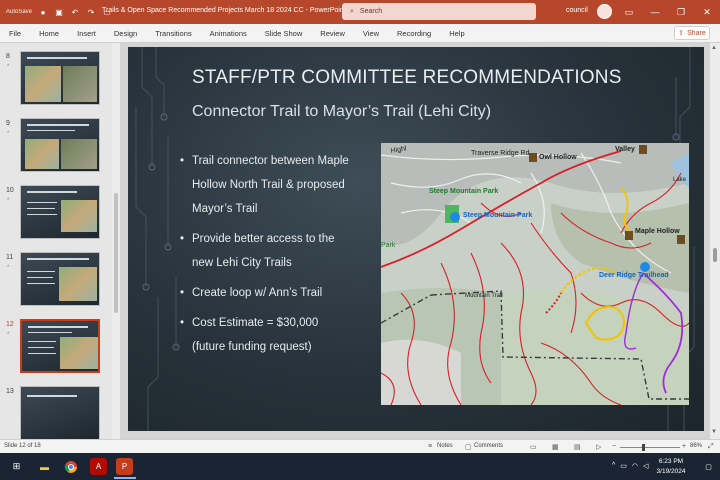 The image size is (720, 480). Describe the element at coordinates (257, 293) in the screenshot. I see `bullet-line: Create loop w/ Ann’s Trail` at that location.